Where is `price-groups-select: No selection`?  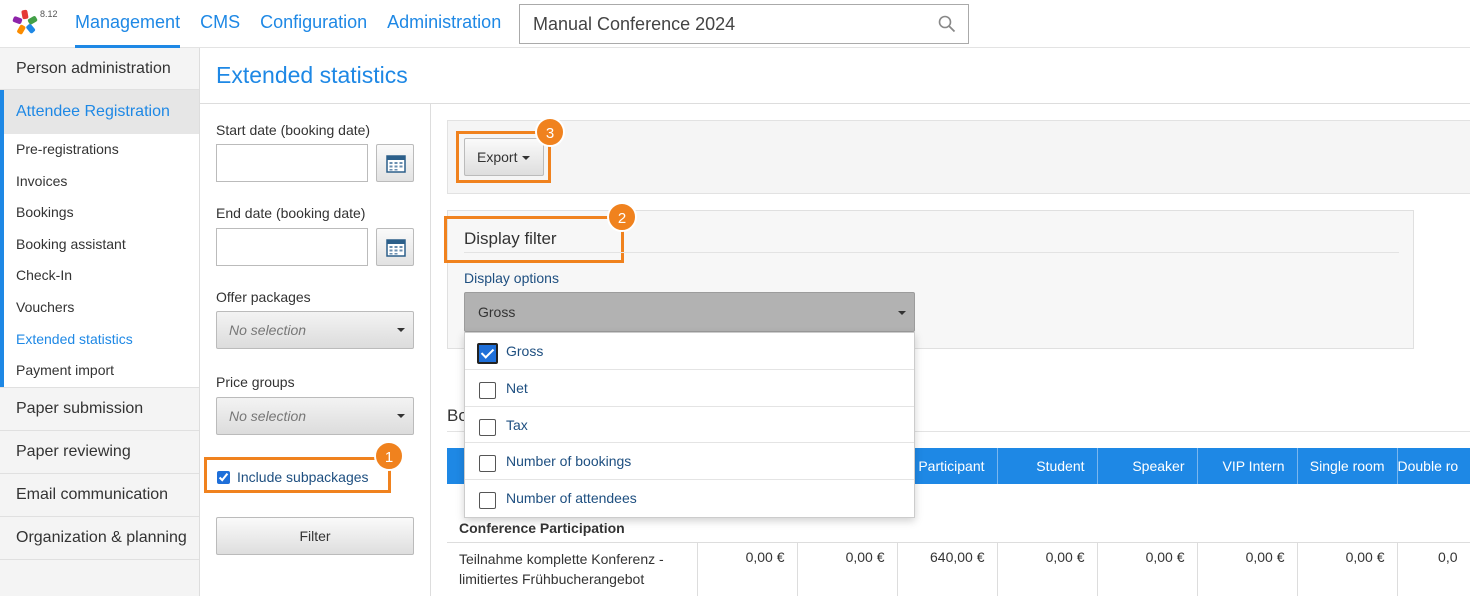 price-groups-select: No selection is located at coordinates (315, 416).